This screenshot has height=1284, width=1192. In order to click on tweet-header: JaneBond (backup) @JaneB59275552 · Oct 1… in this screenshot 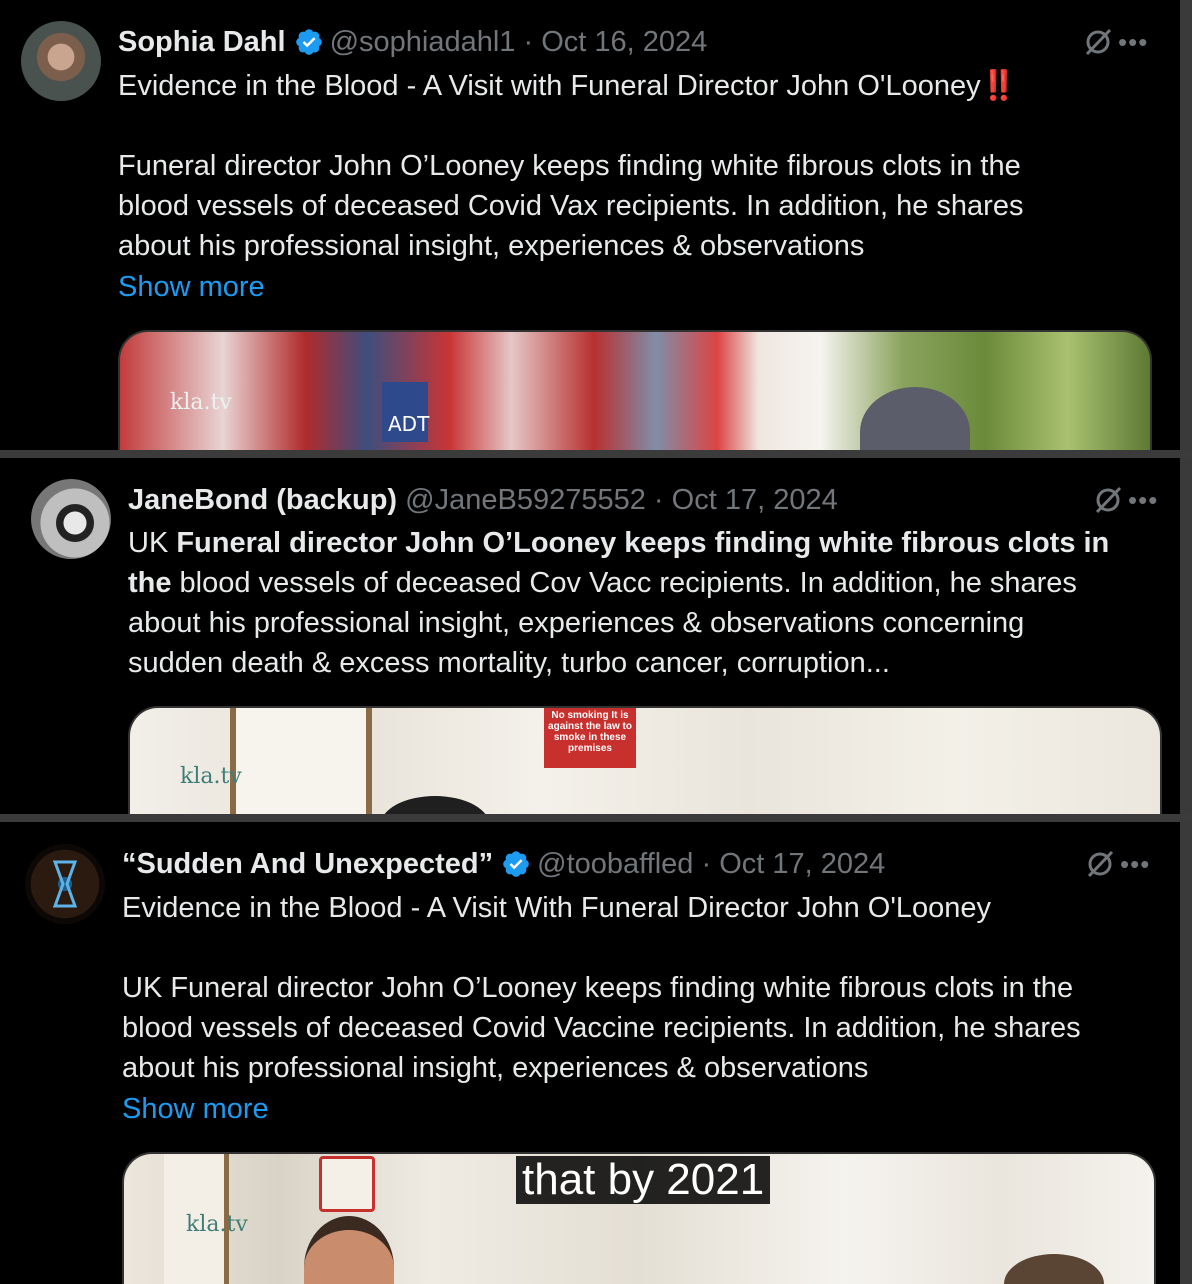, I will do `click(483, 500)`.